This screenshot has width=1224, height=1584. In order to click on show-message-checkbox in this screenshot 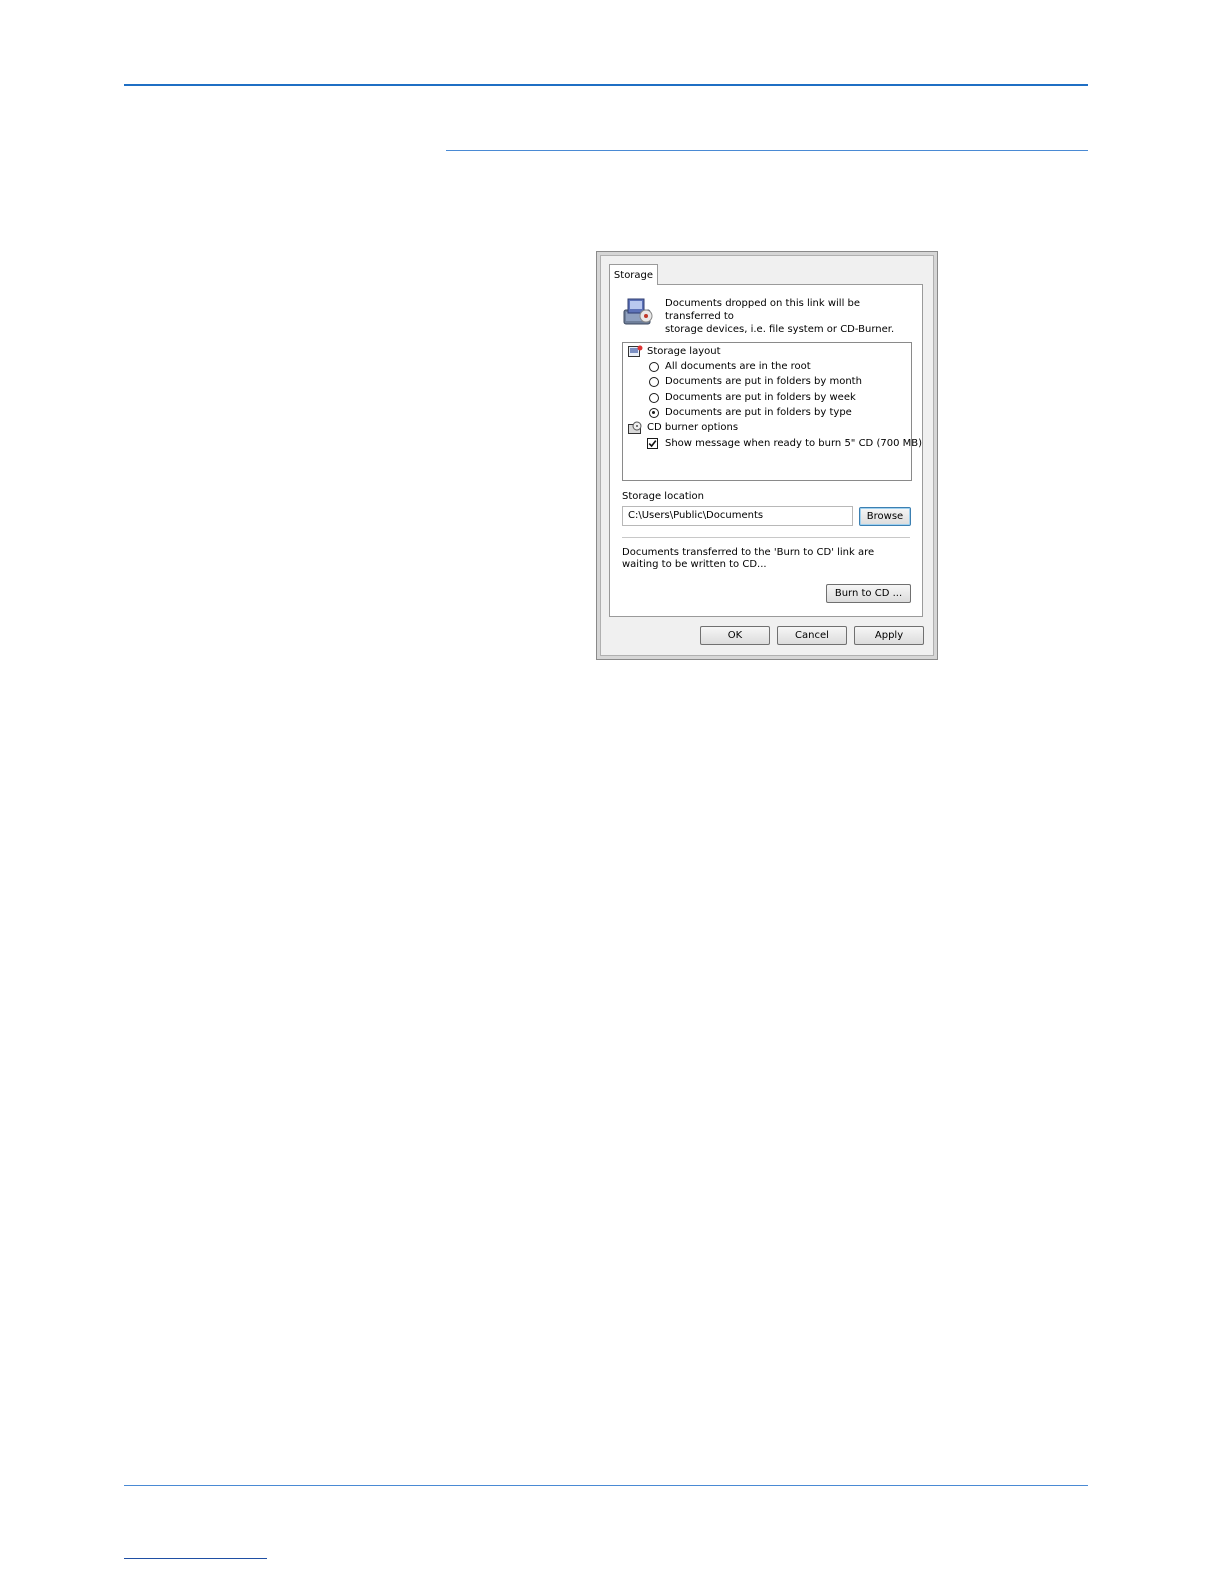, I will do `click(652, 443)`.